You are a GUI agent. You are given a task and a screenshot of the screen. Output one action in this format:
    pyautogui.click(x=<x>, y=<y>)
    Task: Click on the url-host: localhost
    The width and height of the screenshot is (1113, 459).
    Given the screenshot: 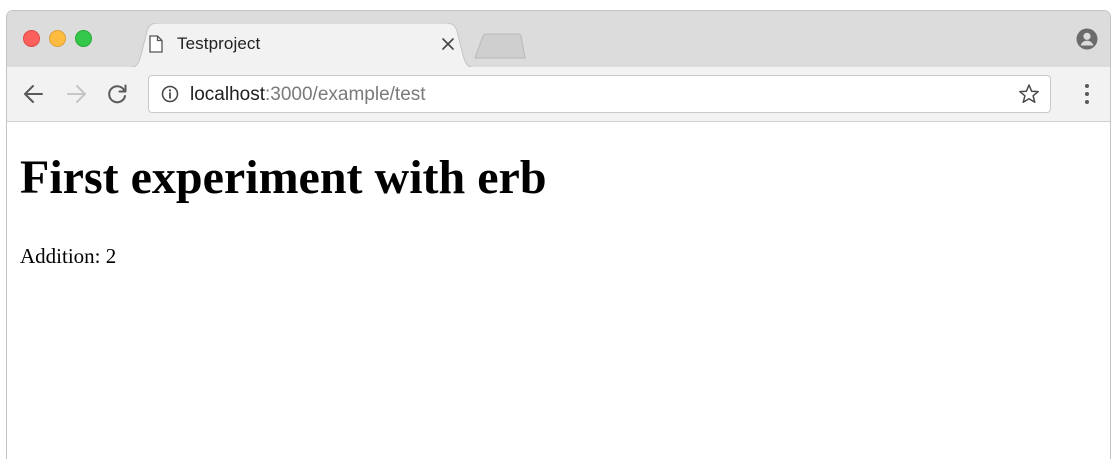 What is the action you would take?
    pyautogui.click(x=227, y=94)
    